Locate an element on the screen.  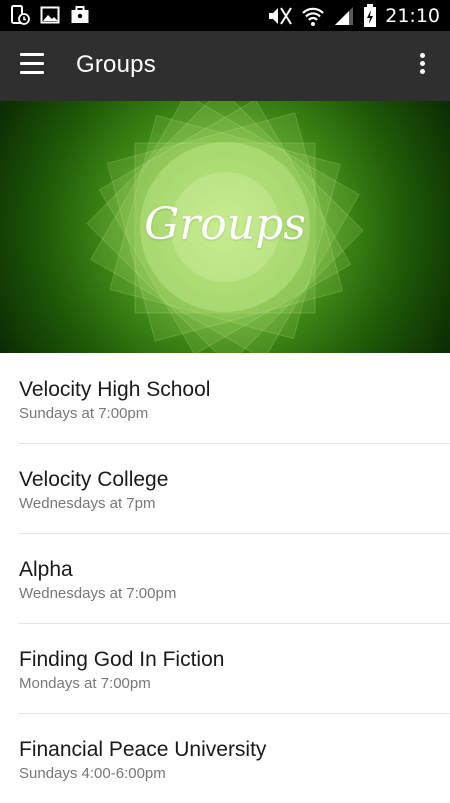
system-icons: 21:10 is located at coordinates (353, 16).